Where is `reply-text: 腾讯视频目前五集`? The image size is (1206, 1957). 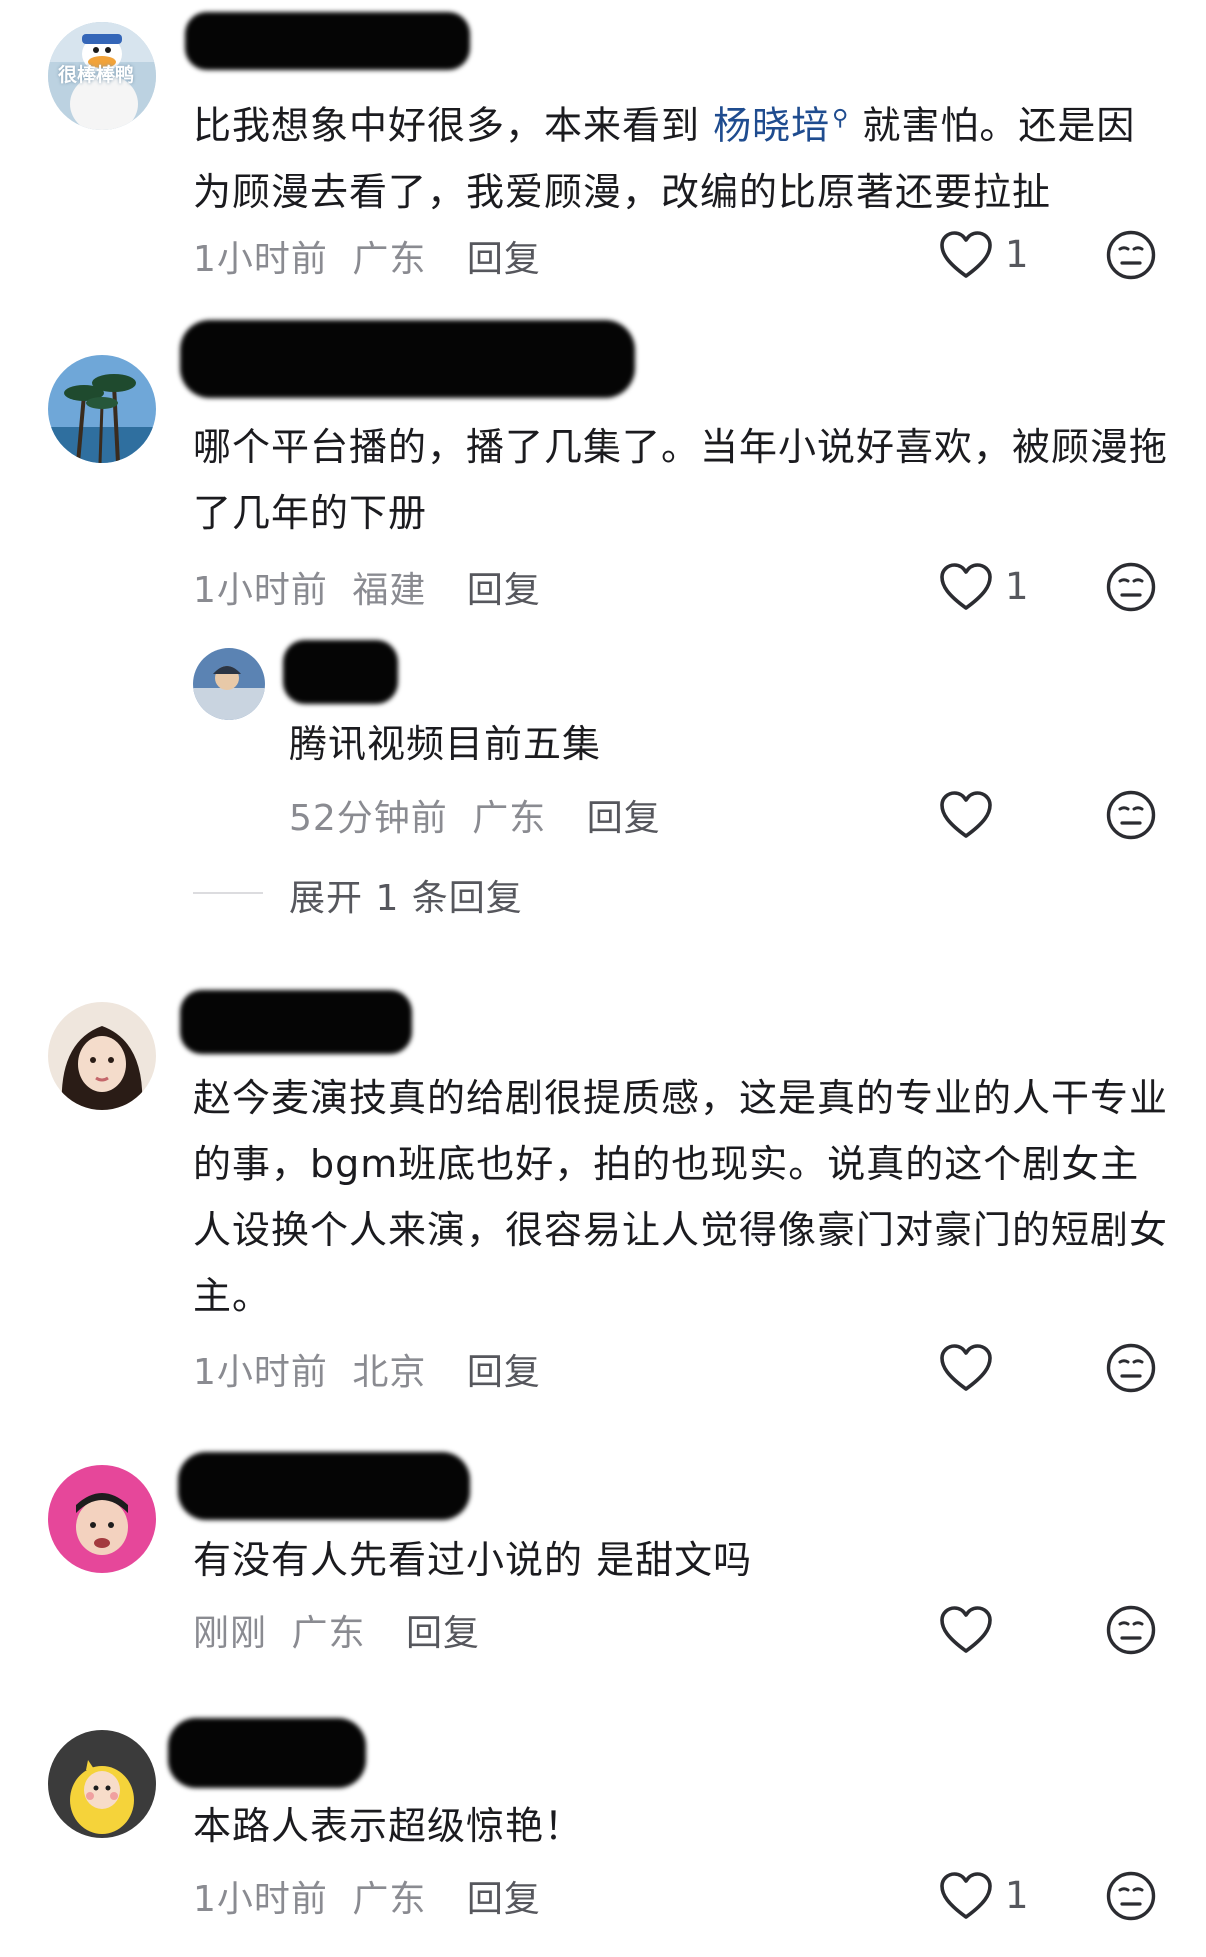
reply-text: 腾讯视频目前五集 is located at coordinates (445, 744).